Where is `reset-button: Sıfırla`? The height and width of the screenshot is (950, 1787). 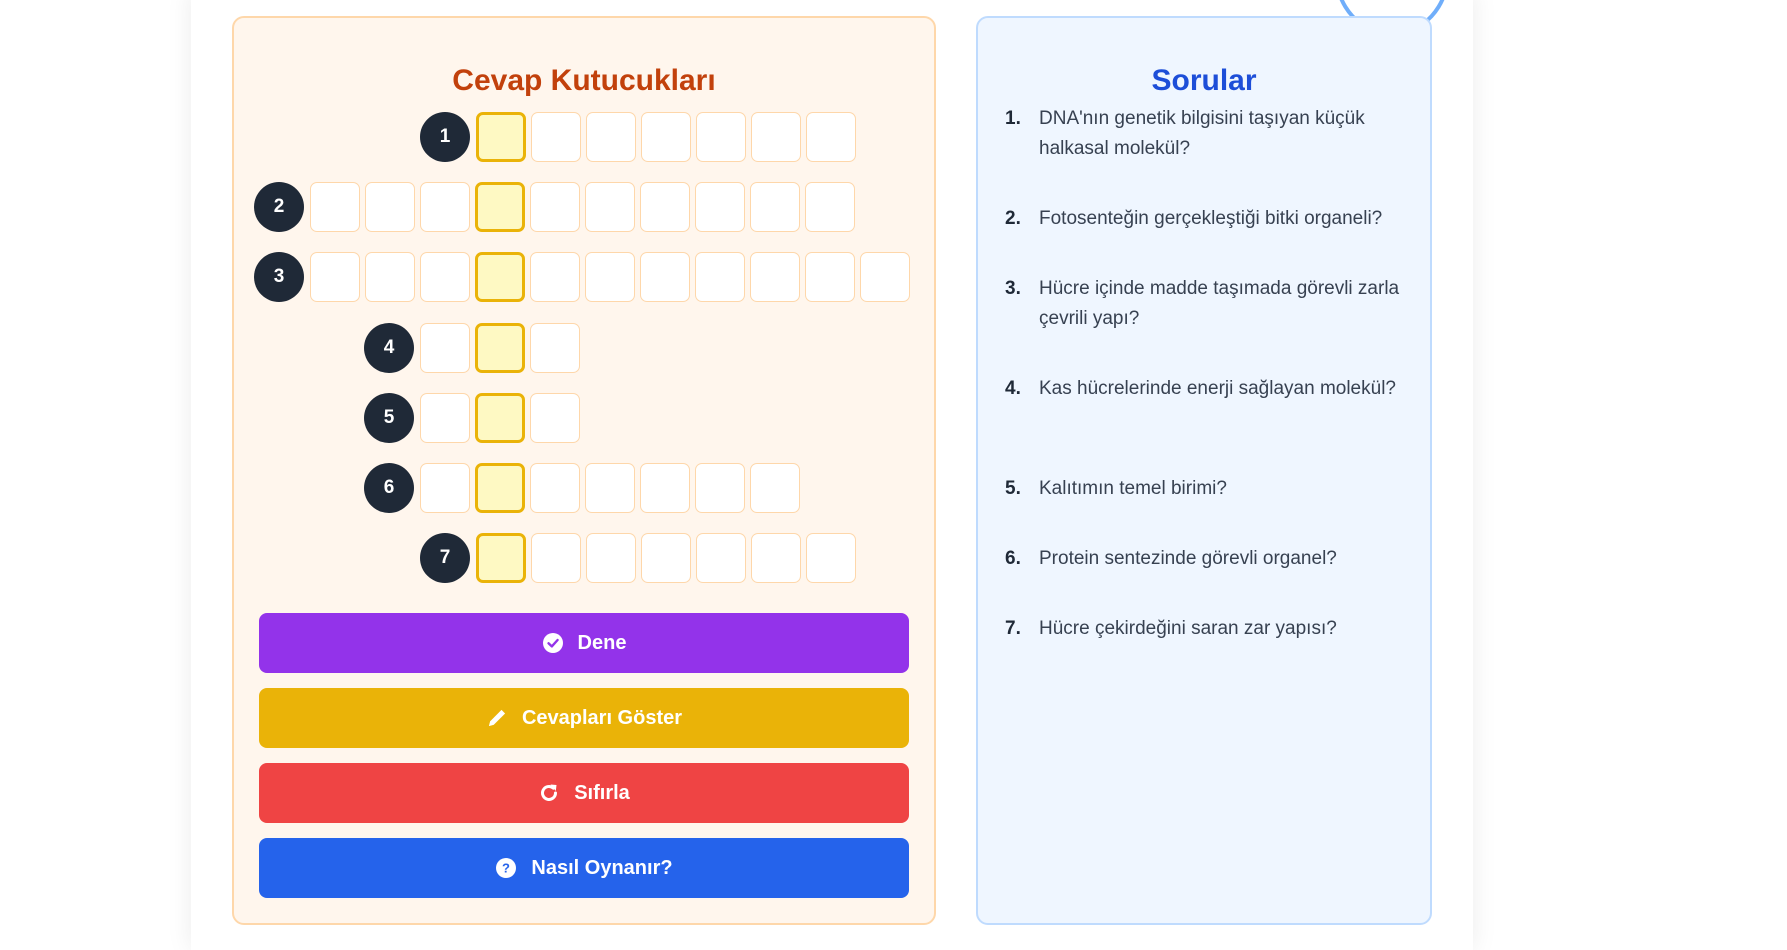 reset-button: Sıfırla is located at coordinates (584, 793).